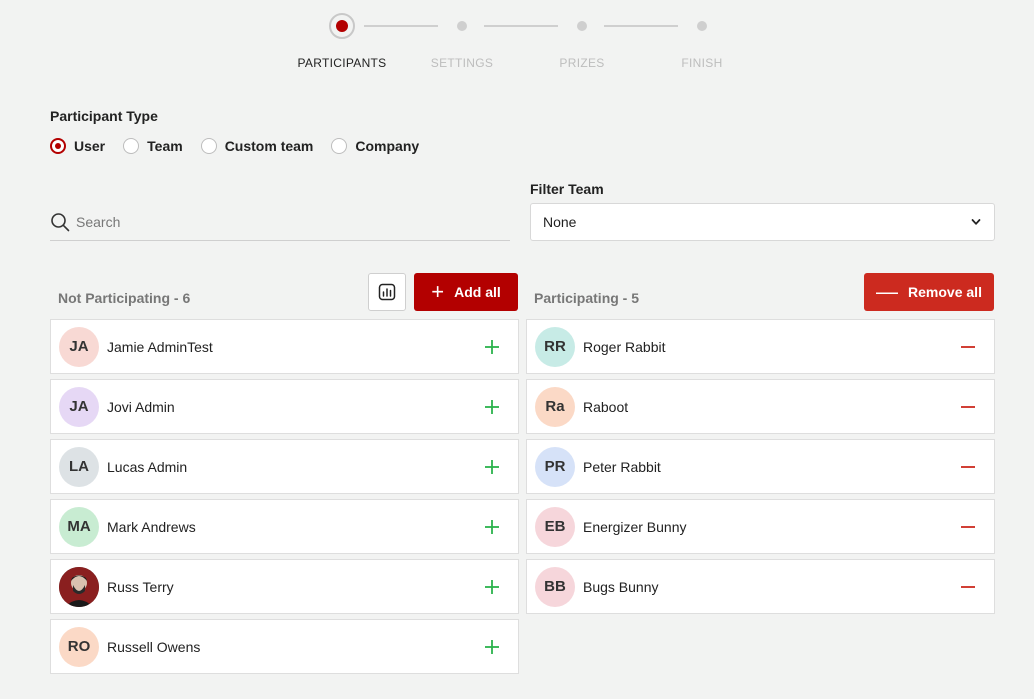 The height and width of the screenshot is (699, 1034). Describe the element at coordinates (462, 26) in the screenshot. I see `step-settings-dot` at that location.